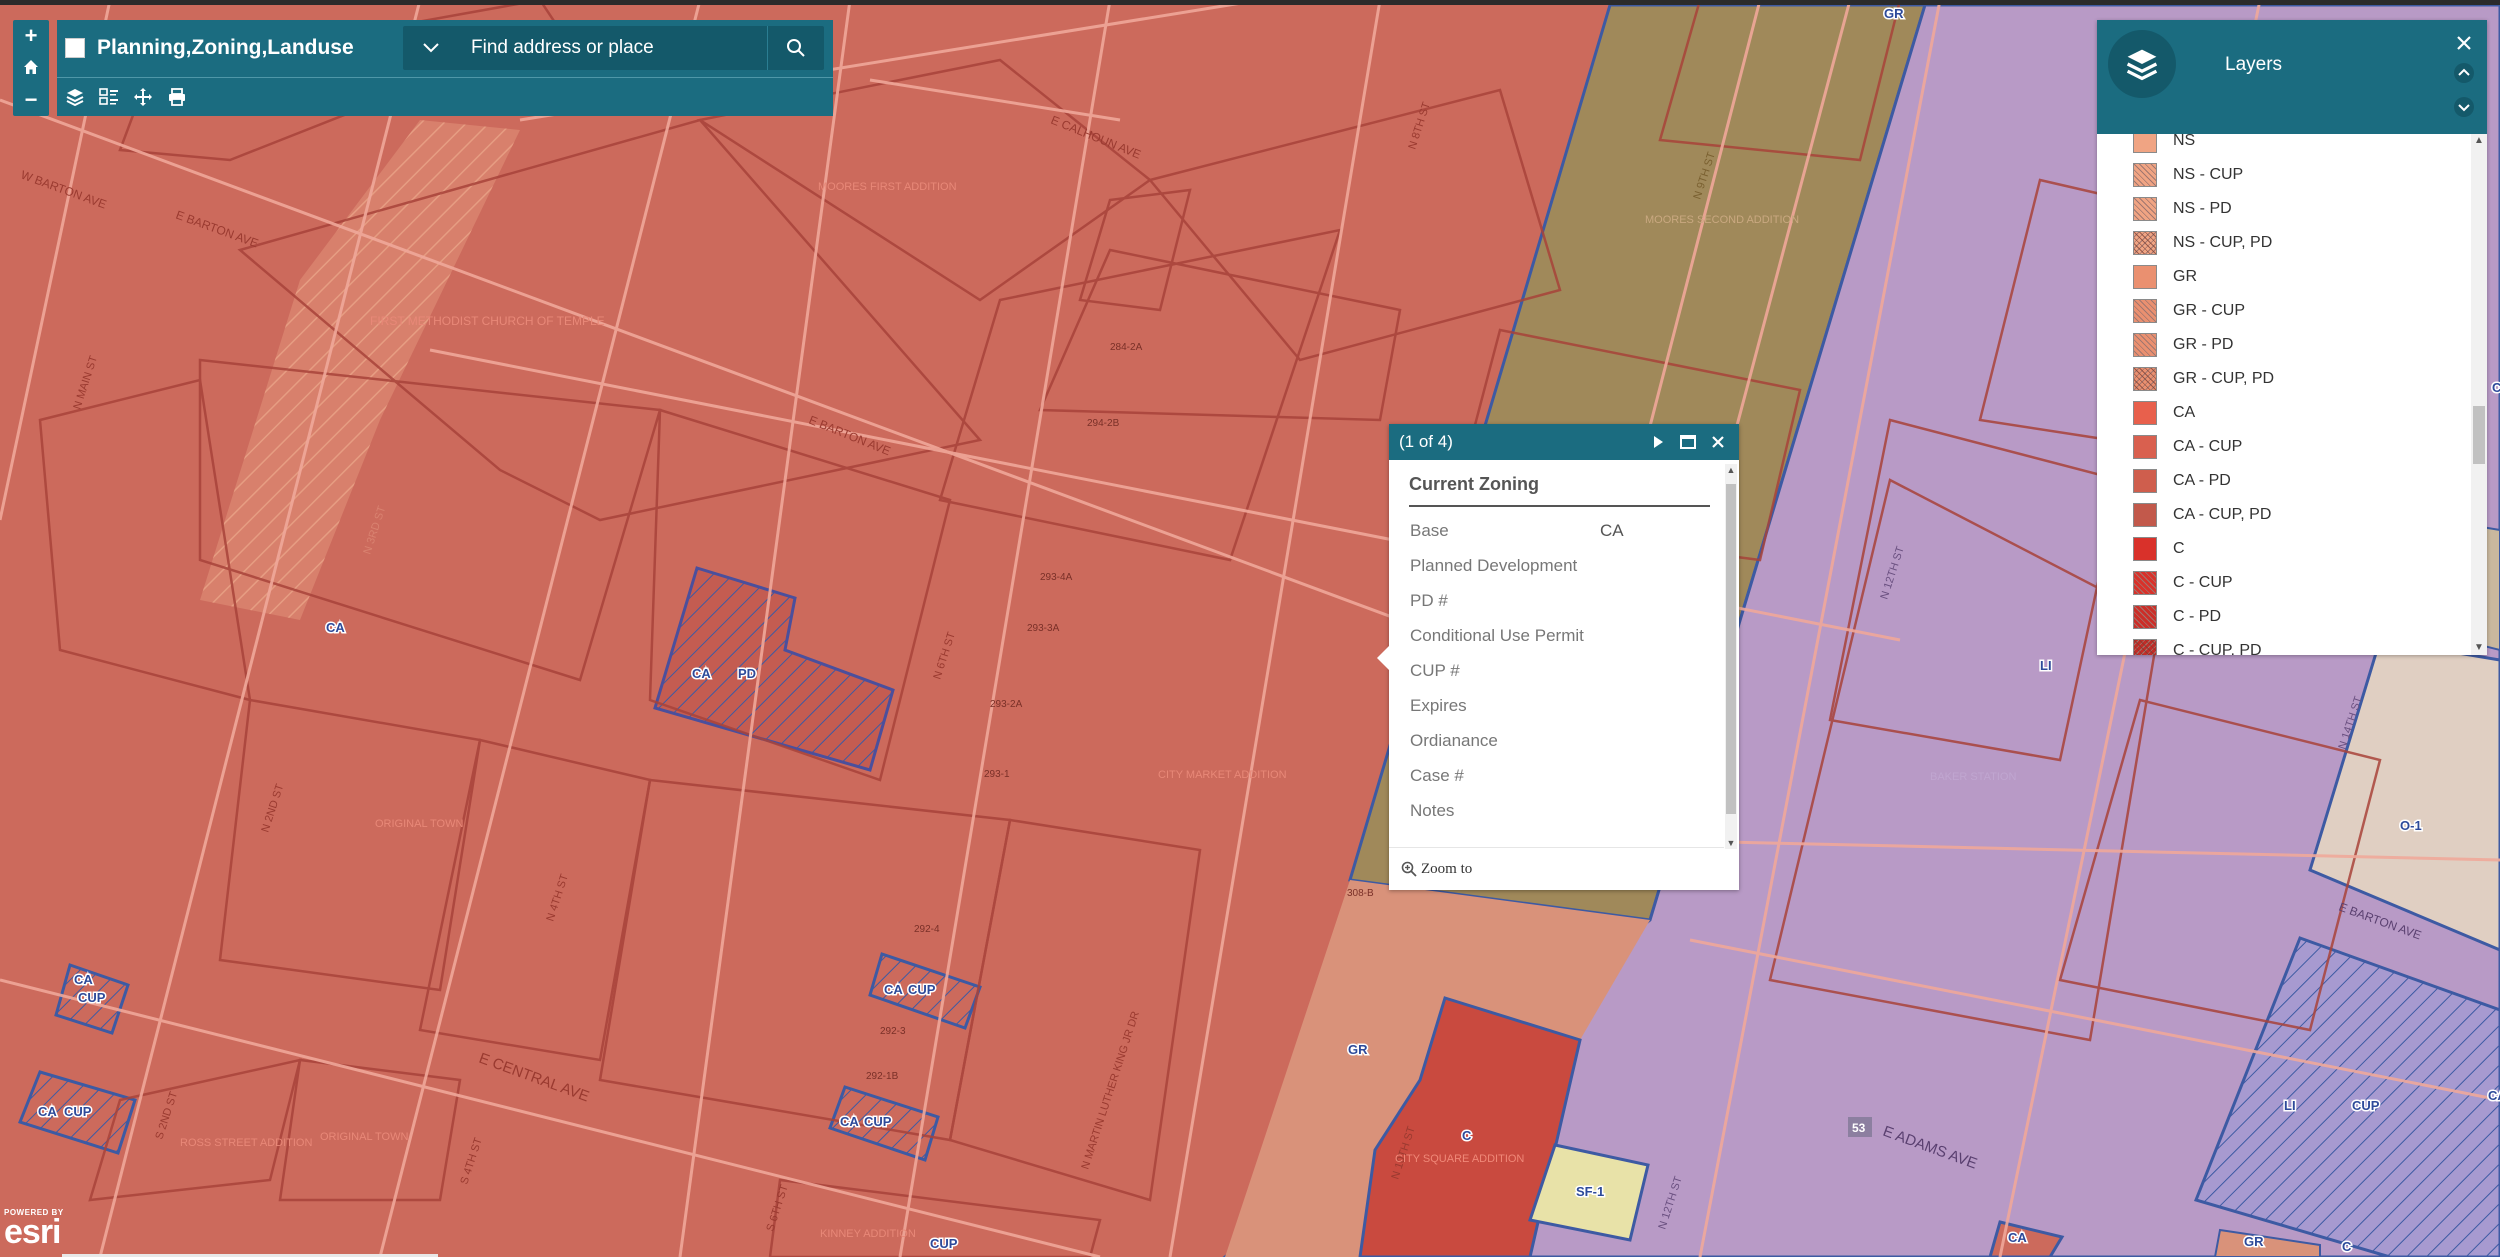 The height and width of the screenshot is (1257, 2500). What do you see at coordinates (2464, 73) in the screenshot?
I see `layers-collapse-button` at bounding box center [2464, 73].